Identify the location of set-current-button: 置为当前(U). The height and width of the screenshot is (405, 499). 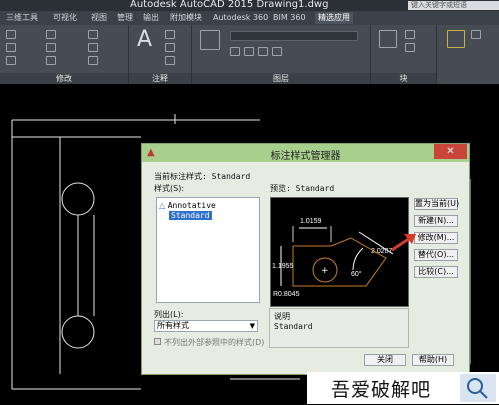
(436, 204).